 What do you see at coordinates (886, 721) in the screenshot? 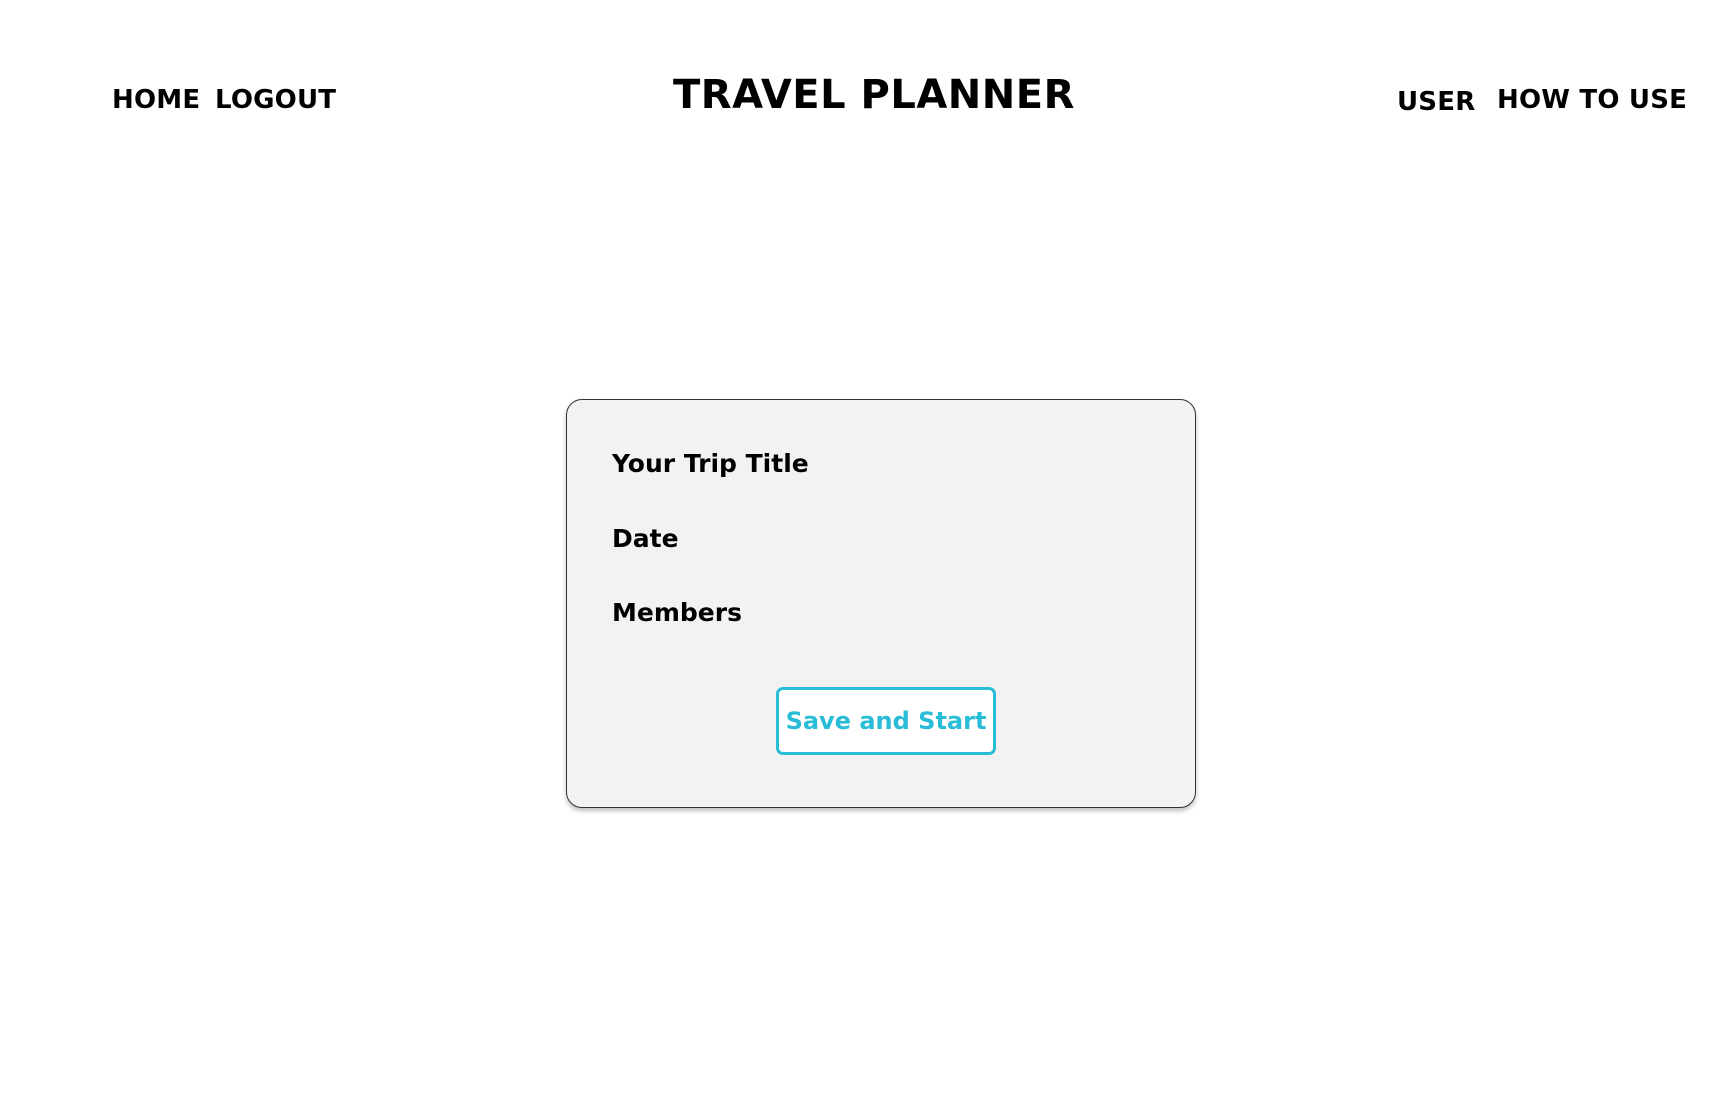
I see `save-and-start-button: Save and Start` at bounding box center [886, 721].